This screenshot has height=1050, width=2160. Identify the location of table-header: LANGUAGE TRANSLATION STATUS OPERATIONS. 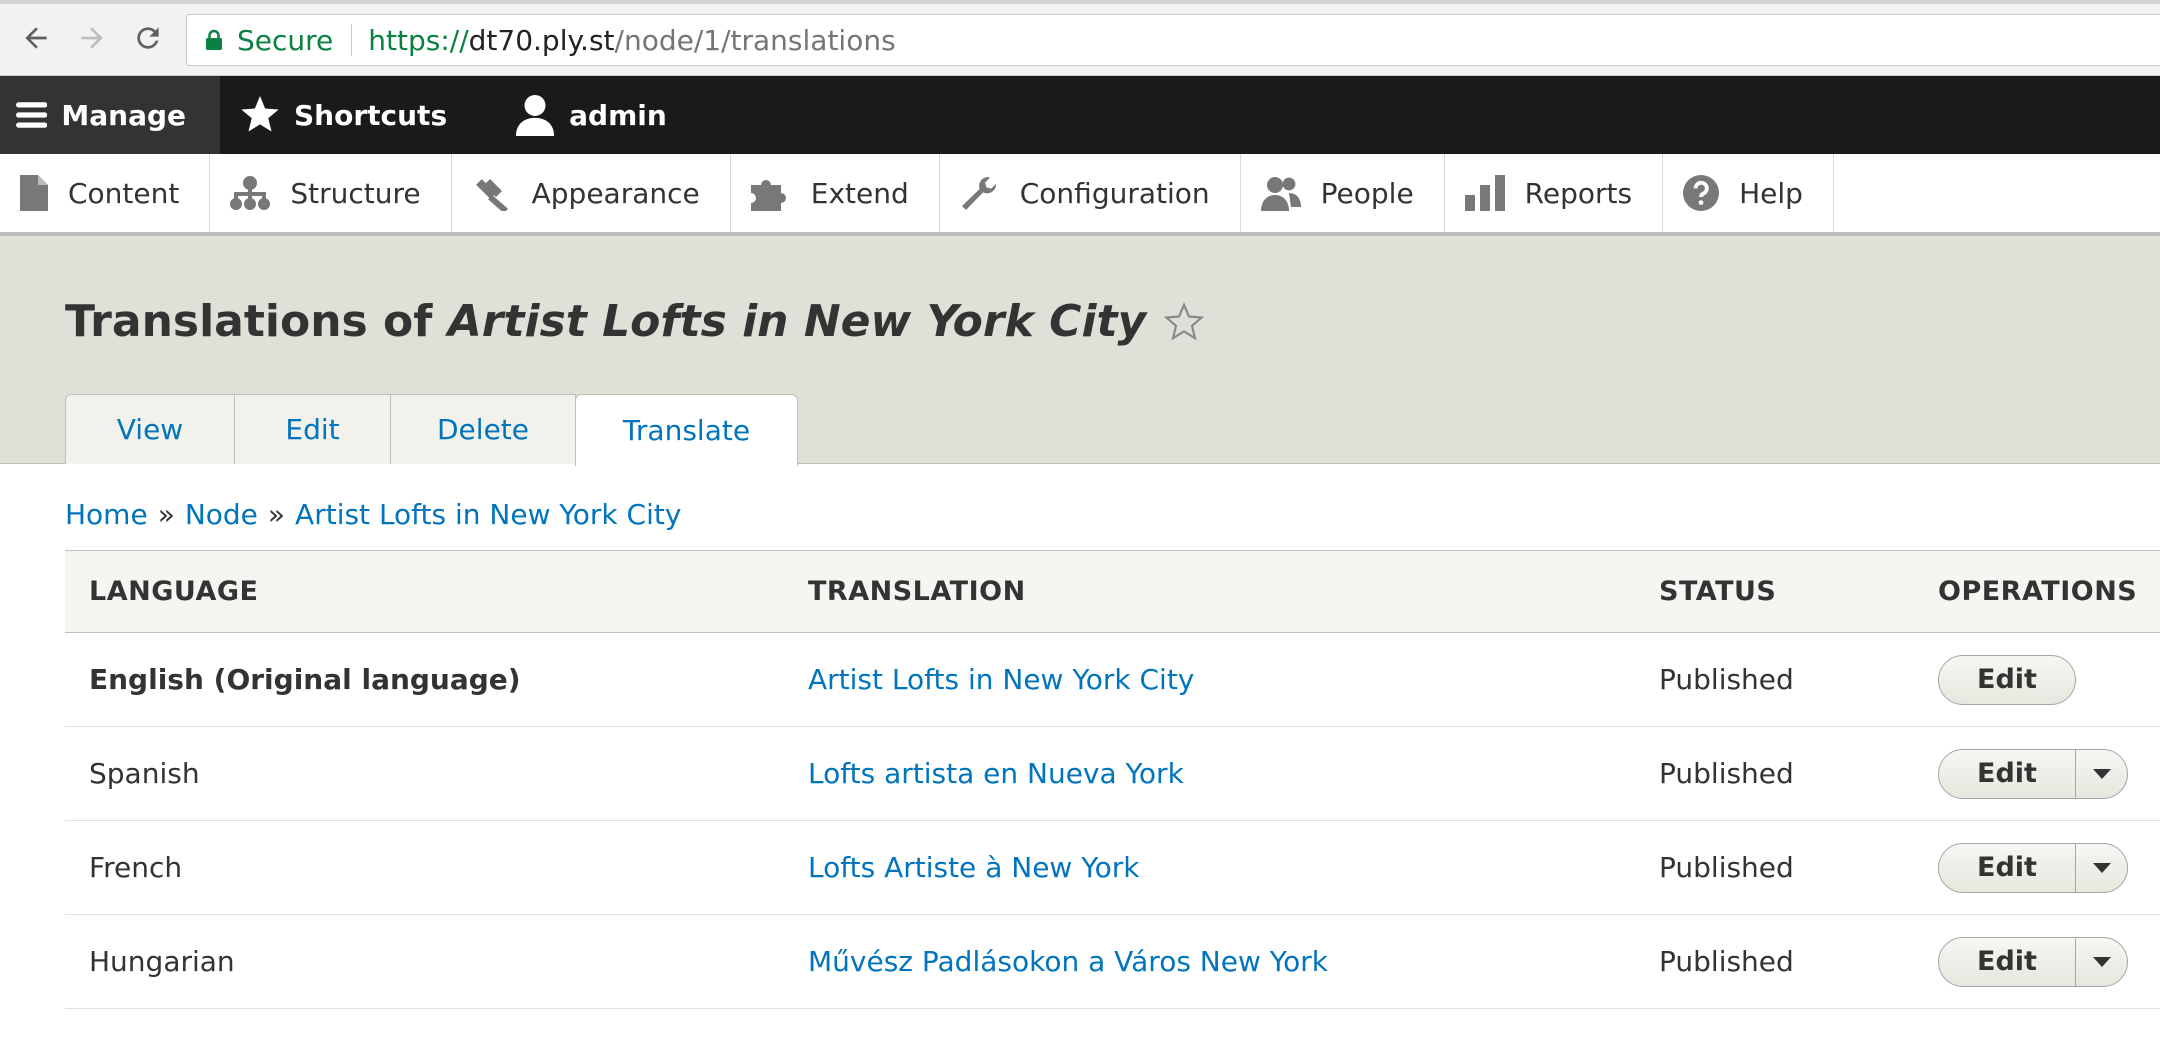
(1112, 591).